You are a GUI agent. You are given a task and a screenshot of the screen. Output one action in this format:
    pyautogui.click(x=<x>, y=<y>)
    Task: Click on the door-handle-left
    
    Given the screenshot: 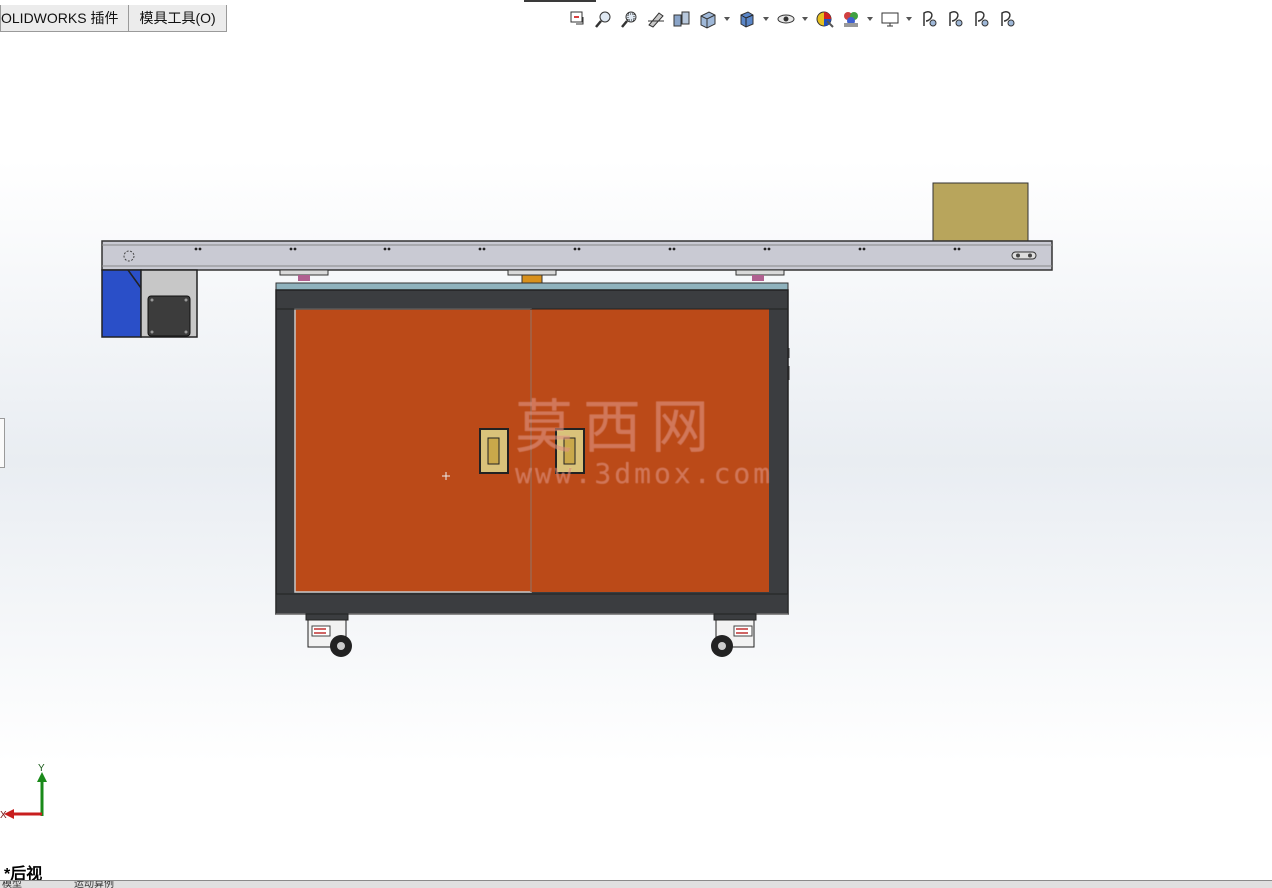 What is the action you would take?
    pyautogui.click(x=494, y=451)
    